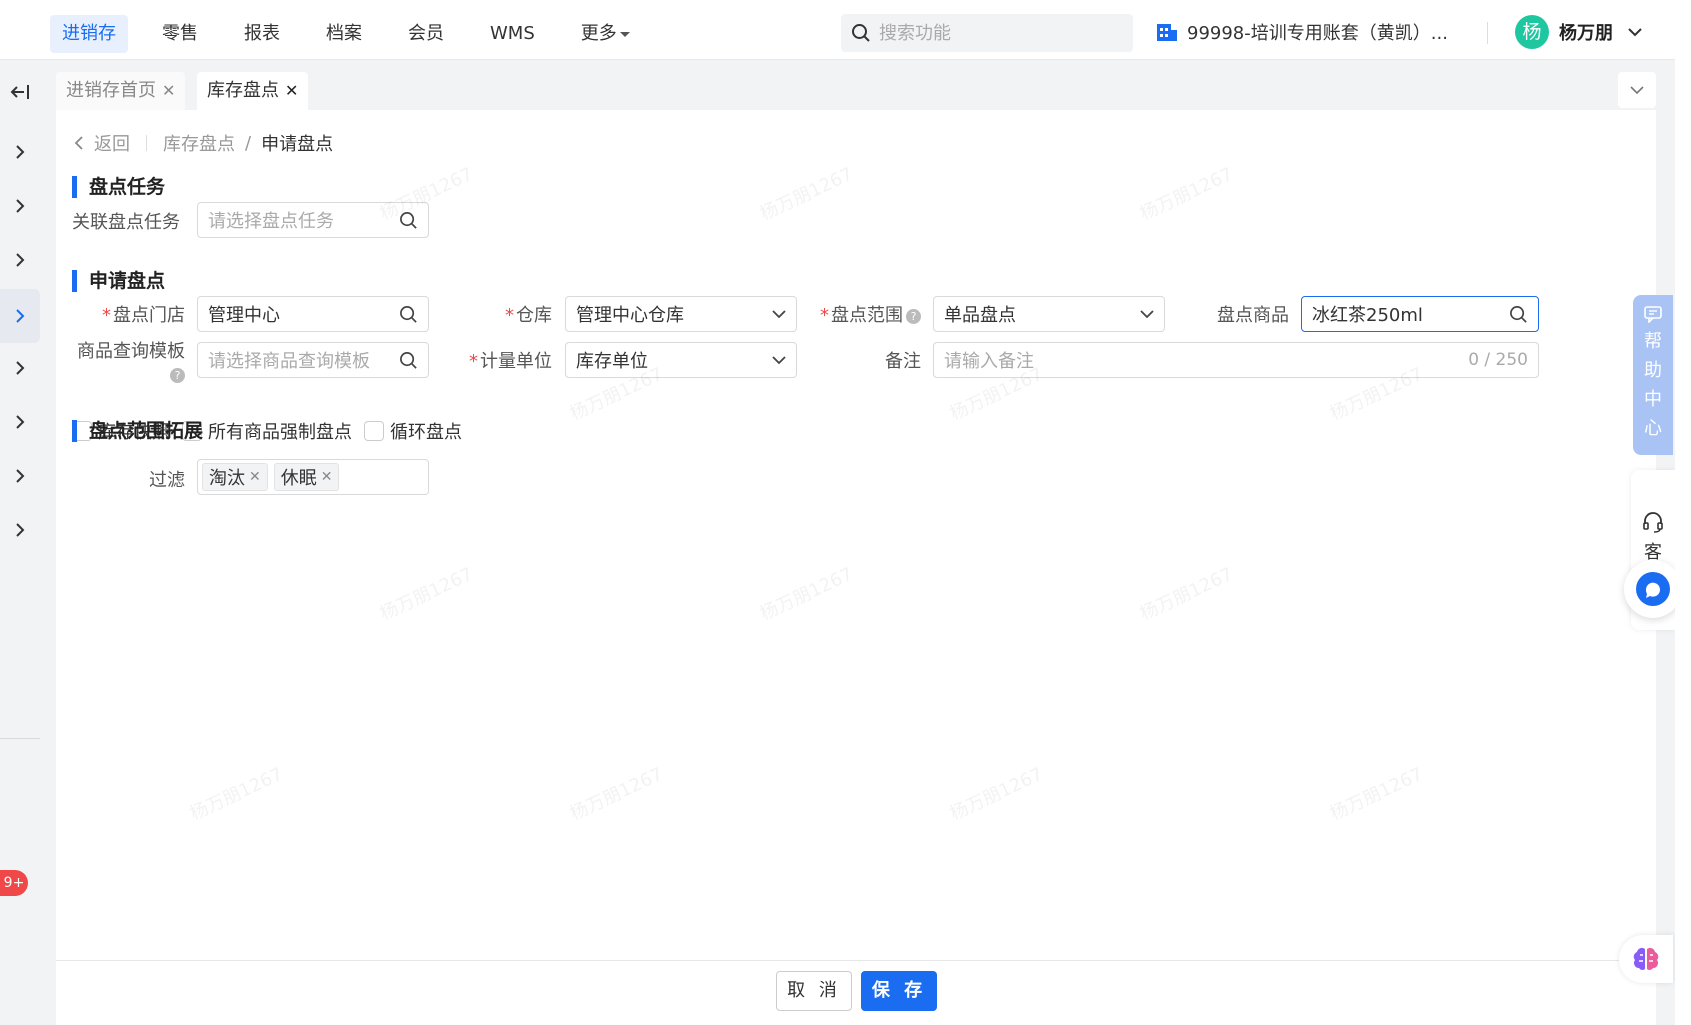 The image size is (1691, 1025). I want to click on tabs-dropdown-button, so click(1637, 90).